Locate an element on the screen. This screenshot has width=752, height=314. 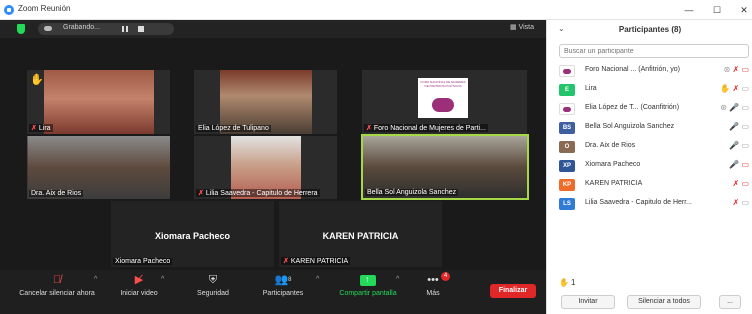
video-options-caret-icon: ^ is located at coordinates (162, 279).